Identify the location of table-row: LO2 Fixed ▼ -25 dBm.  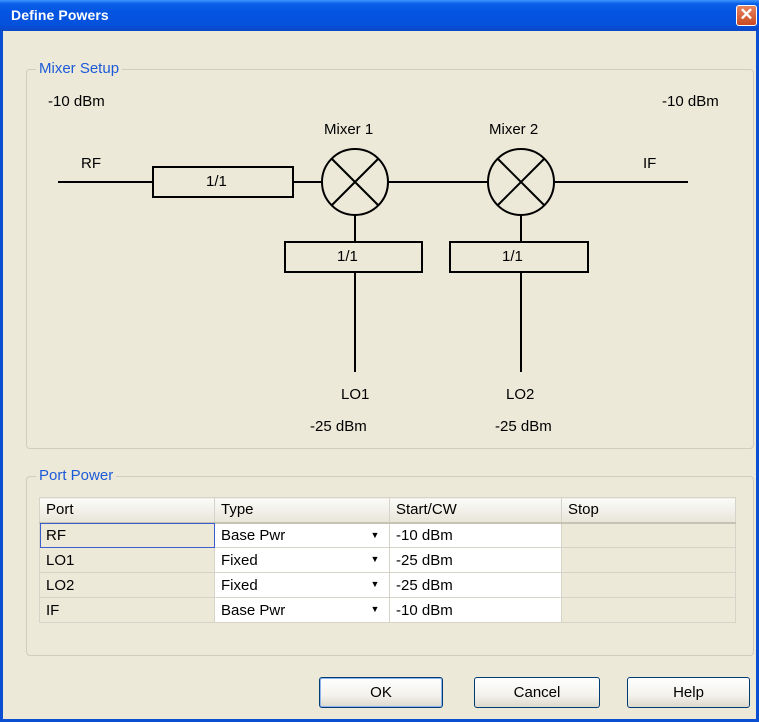
(387, 585).